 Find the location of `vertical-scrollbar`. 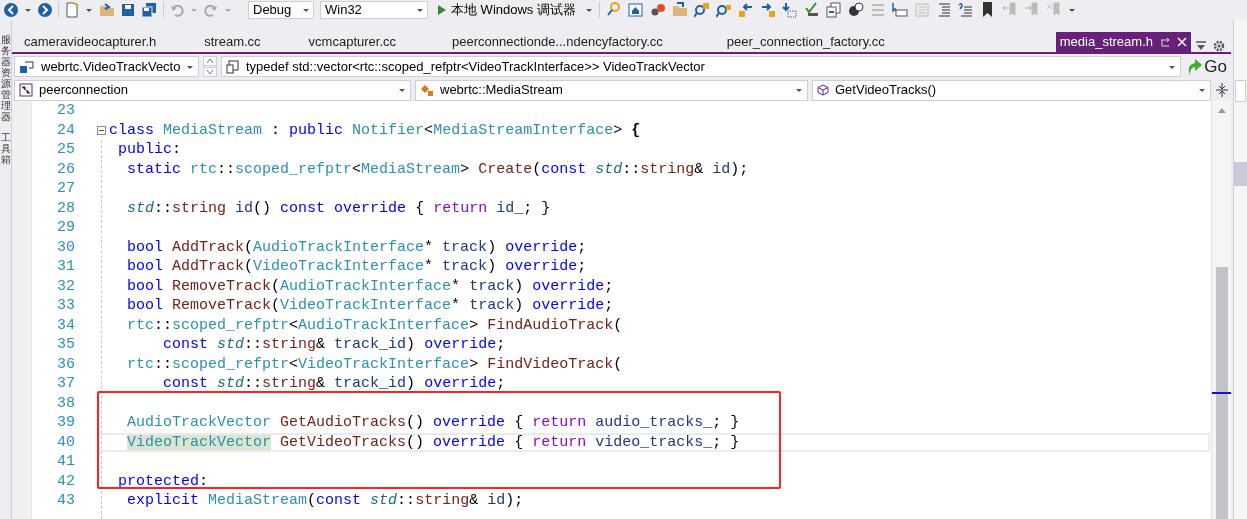

vertical-scrollbar is located at coordinates (1221, 310).